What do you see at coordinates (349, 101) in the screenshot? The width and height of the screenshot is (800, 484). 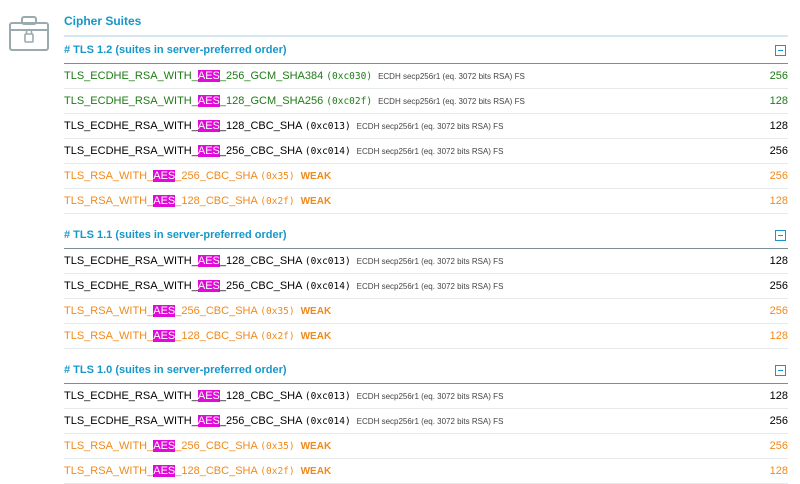 I see `suite-code: (0xc02f)` at bounding box center [349, 101].